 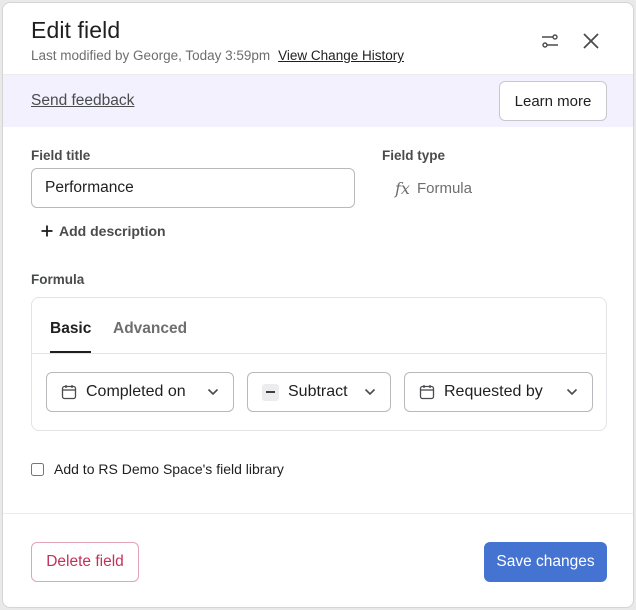 I want to click on add-description-button: Add description, so click(x=103, y=231).